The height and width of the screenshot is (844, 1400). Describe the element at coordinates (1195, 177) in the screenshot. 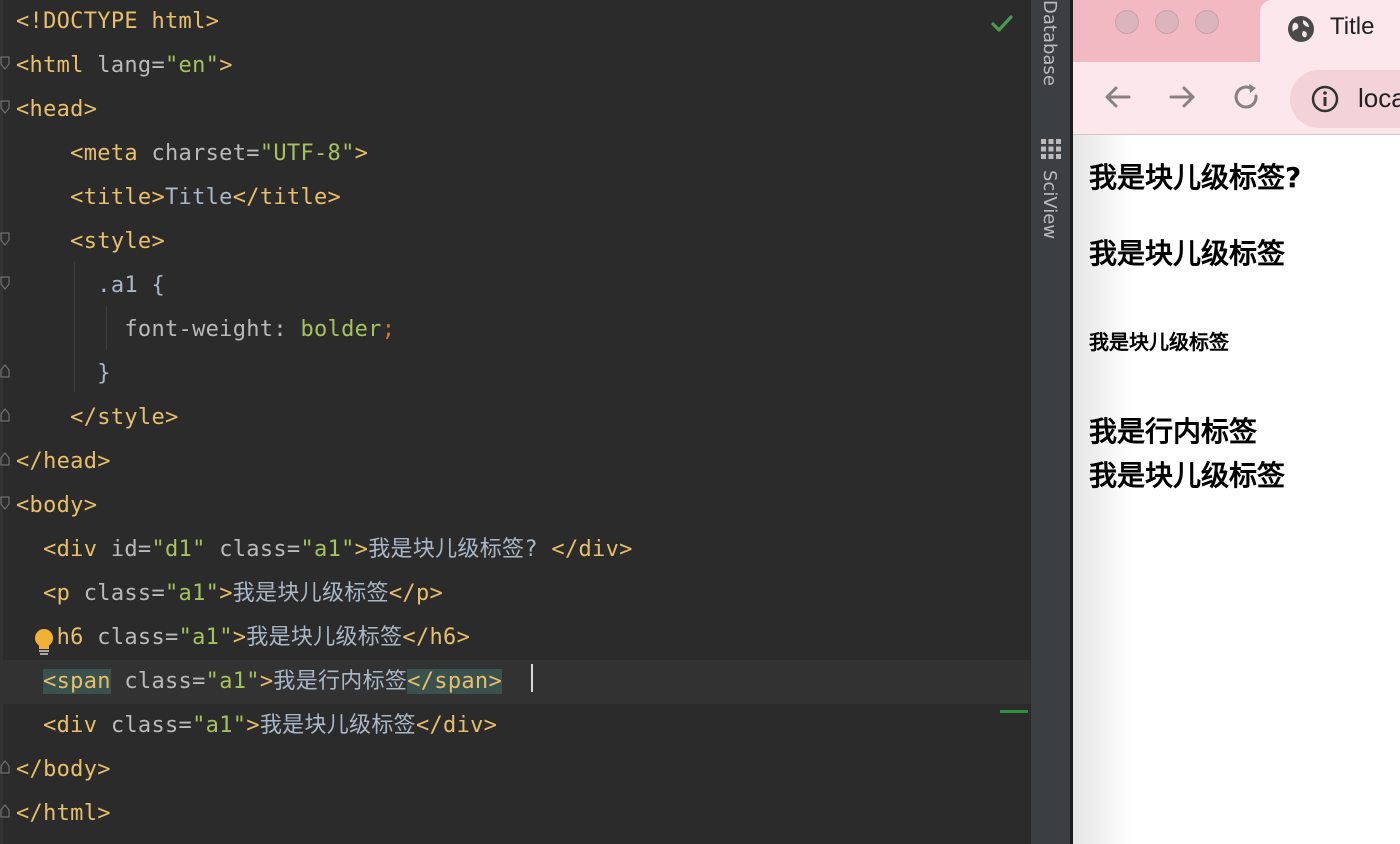

I see `page-div-1: 我是块儿级标签?` at that location.